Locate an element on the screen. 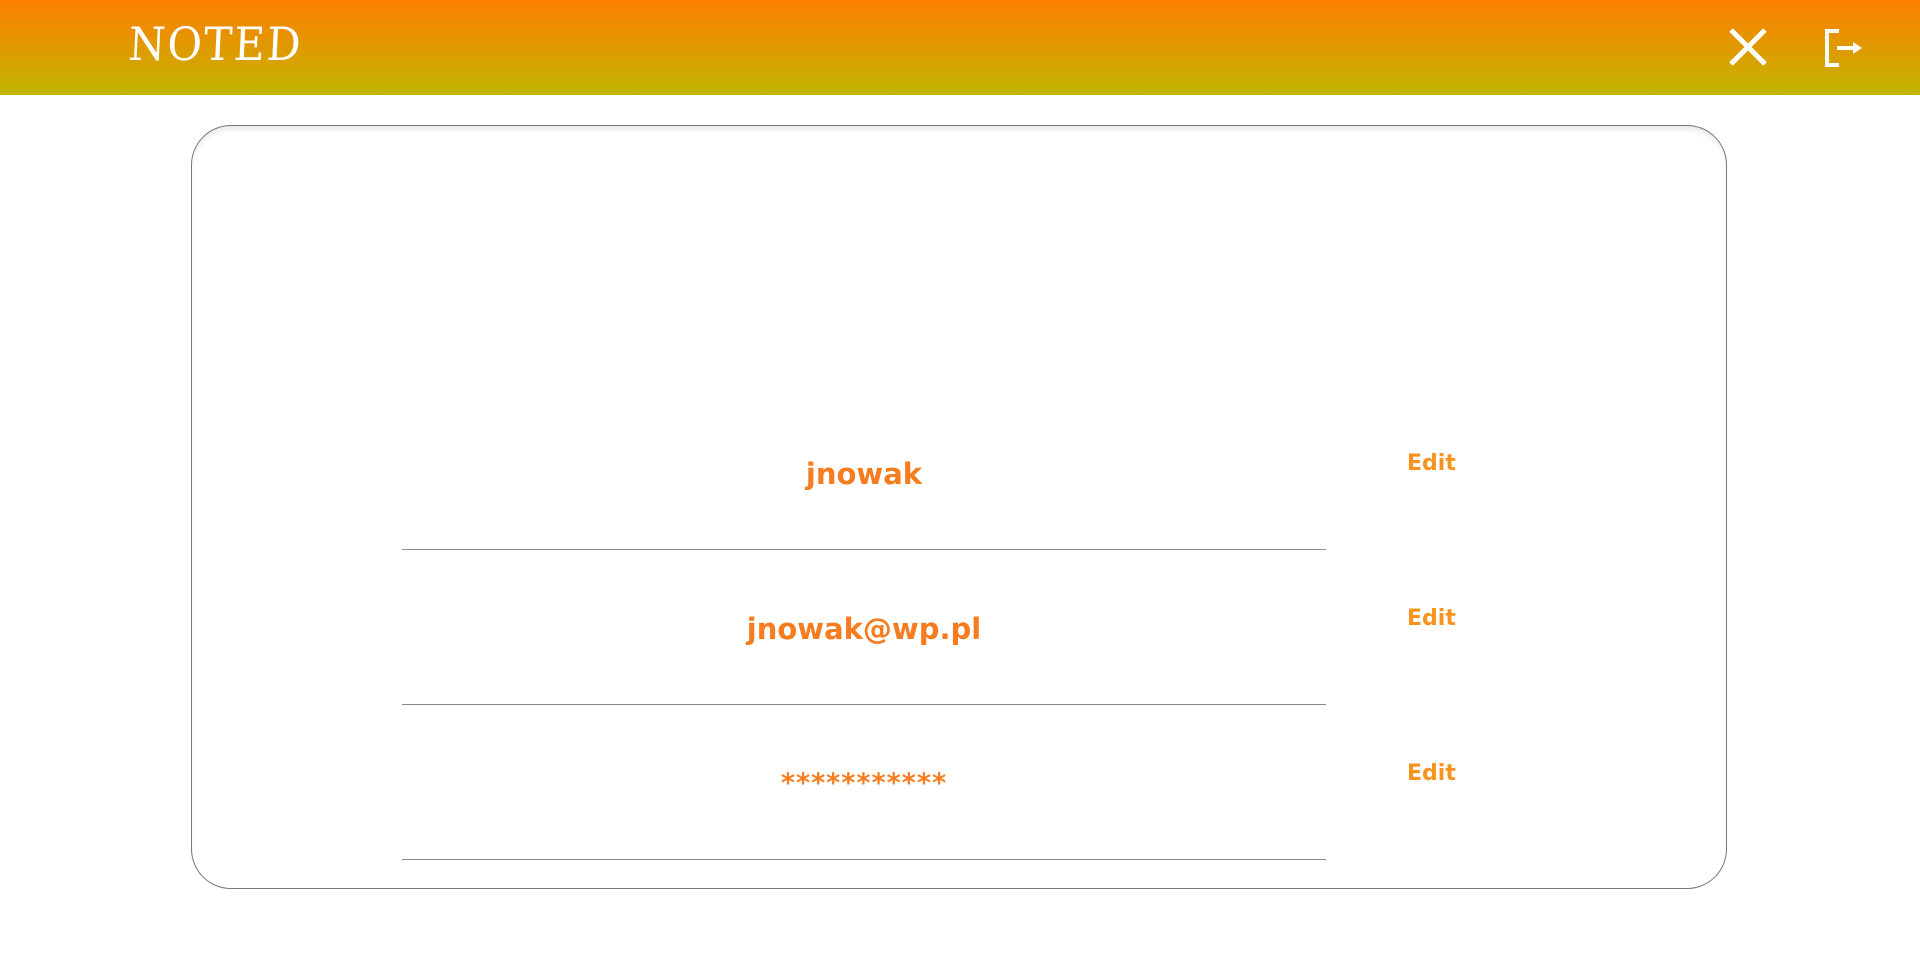 The height and width of the screenshot is (953, 1920). password-divider-row is located at coordinates (864, 798).